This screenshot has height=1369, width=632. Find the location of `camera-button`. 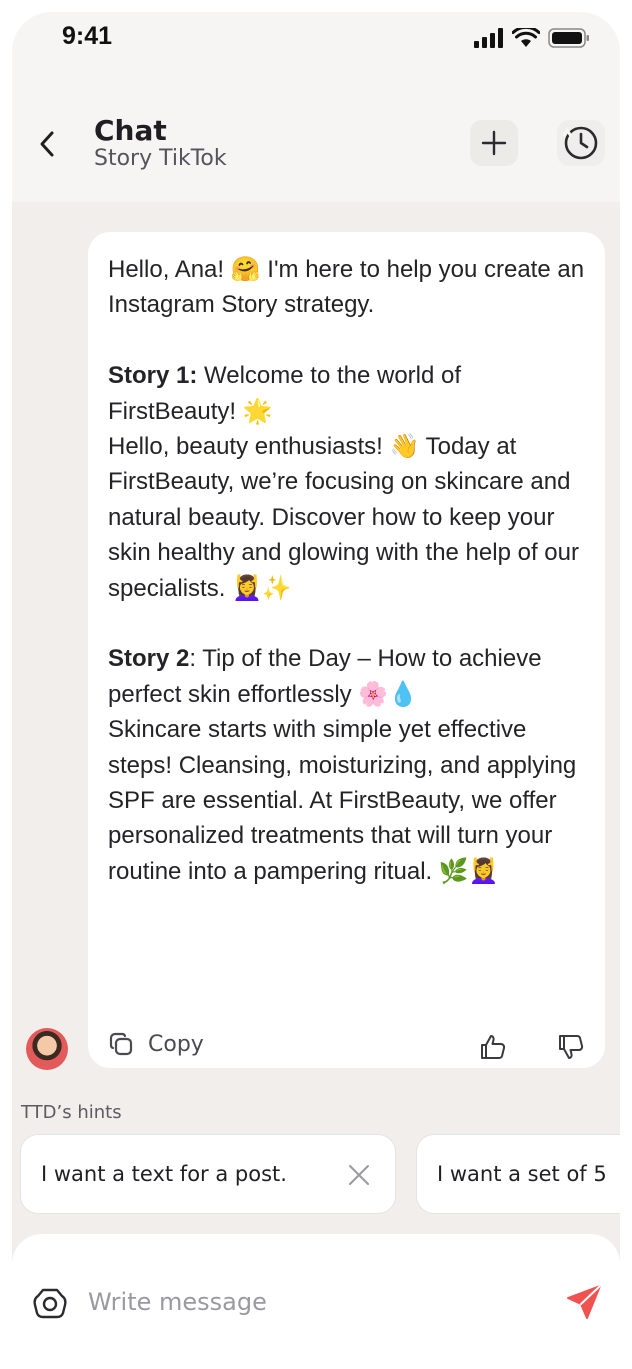

camera-button is located at coordinates (50, 1302).